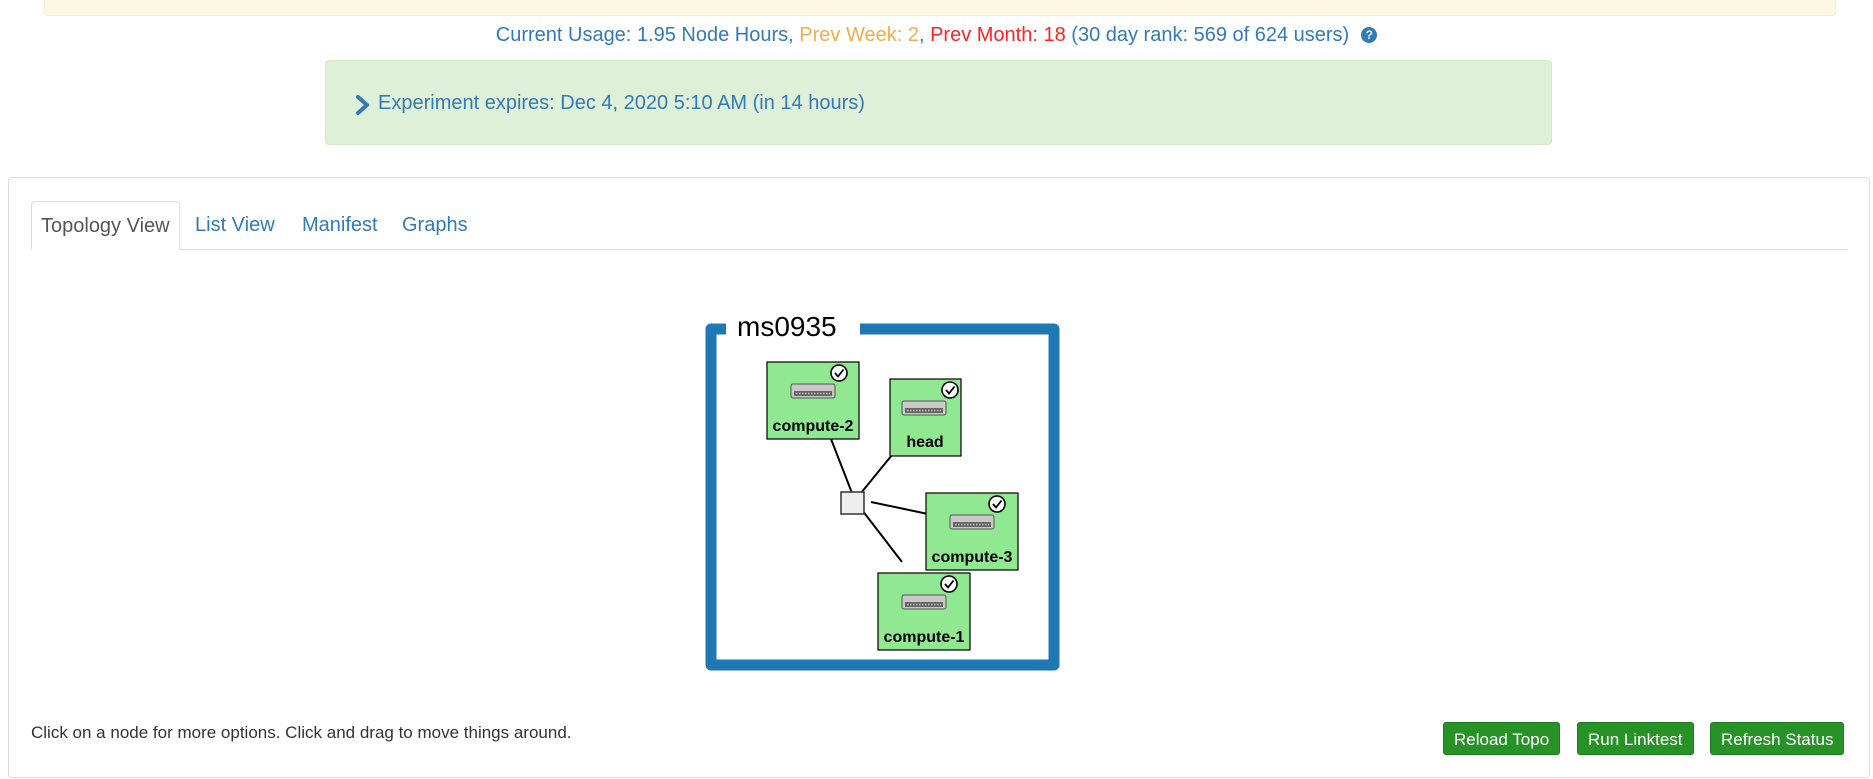 Image resolution: width=1873 pixels, height=779 pixels. I want to click on usage-current-label: Current Usage:, so click(563, 35).